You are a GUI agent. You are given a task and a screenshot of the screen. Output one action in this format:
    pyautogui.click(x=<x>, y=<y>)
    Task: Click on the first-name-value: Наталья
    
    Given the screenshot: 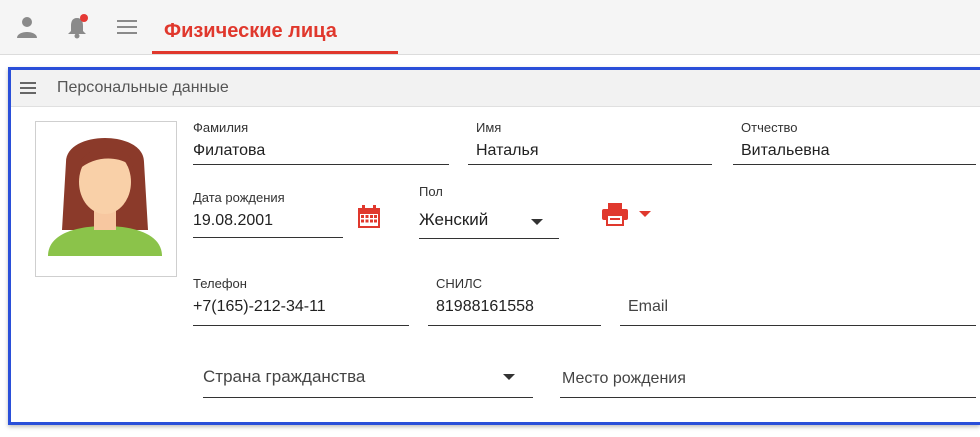 What is the action you would take?
    pyautogui.click(x=507, y=151)
    